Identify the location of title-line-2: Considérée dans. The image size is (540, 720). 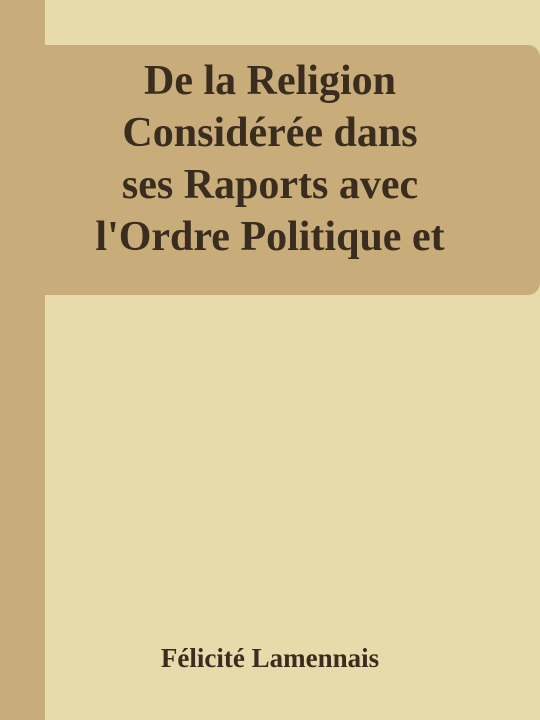
(270, 133).